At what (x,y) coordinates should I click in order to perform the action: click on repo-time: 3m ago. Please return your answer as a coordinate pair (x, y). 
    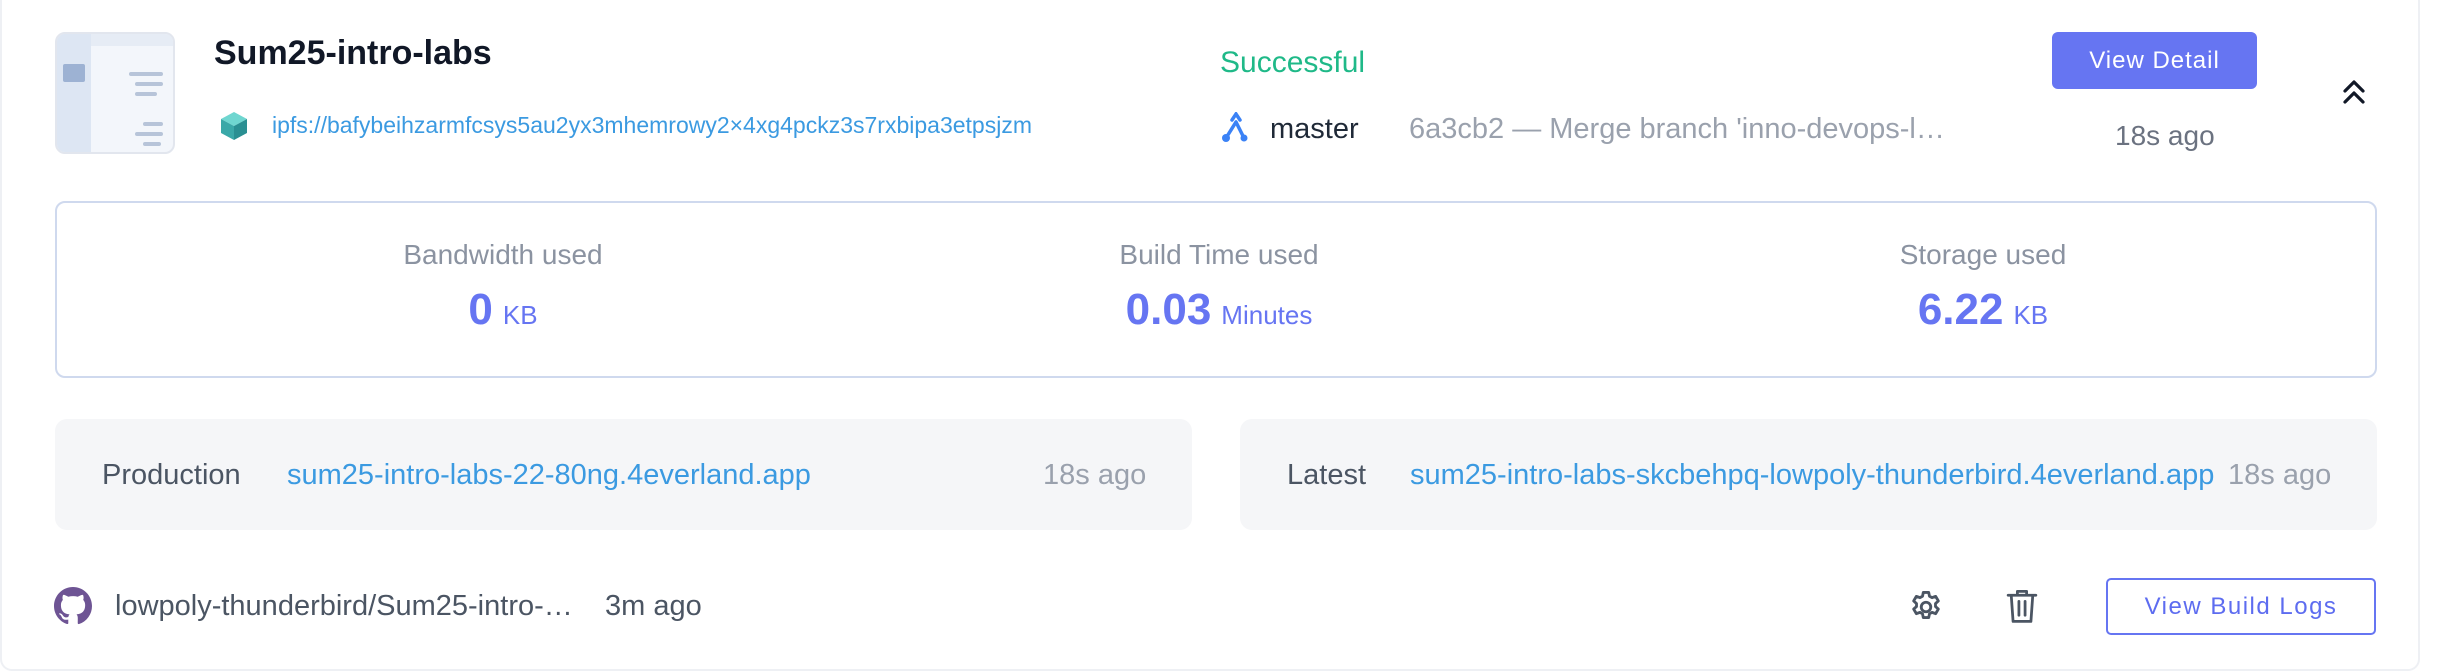
    Looking at the image, I should click on (653, 606).